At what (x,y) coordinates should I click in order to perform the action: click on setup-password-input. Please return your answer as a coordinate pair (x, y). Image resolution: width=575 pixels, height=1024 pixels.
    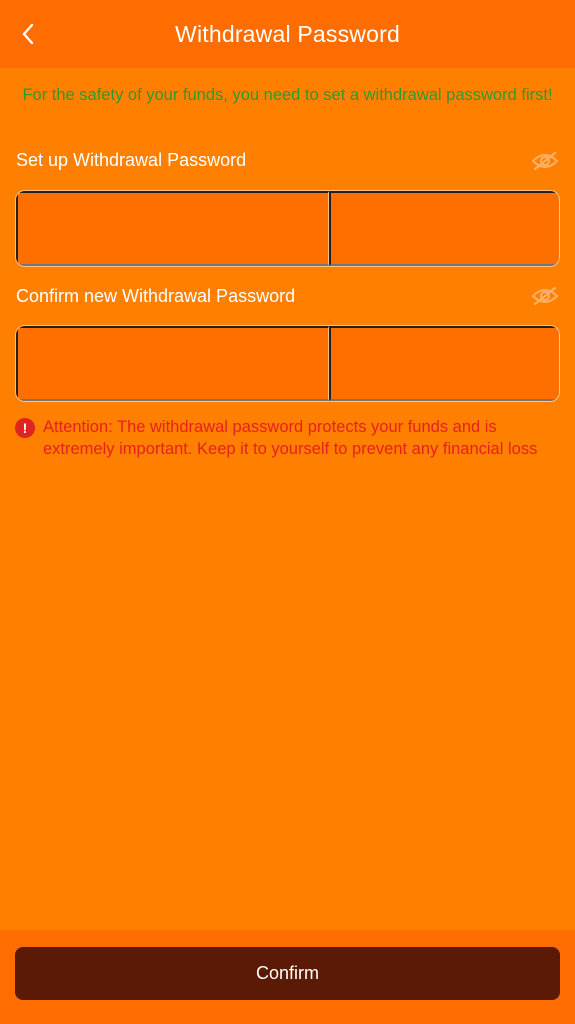
    Looking at the image, I should click on (287, 228).